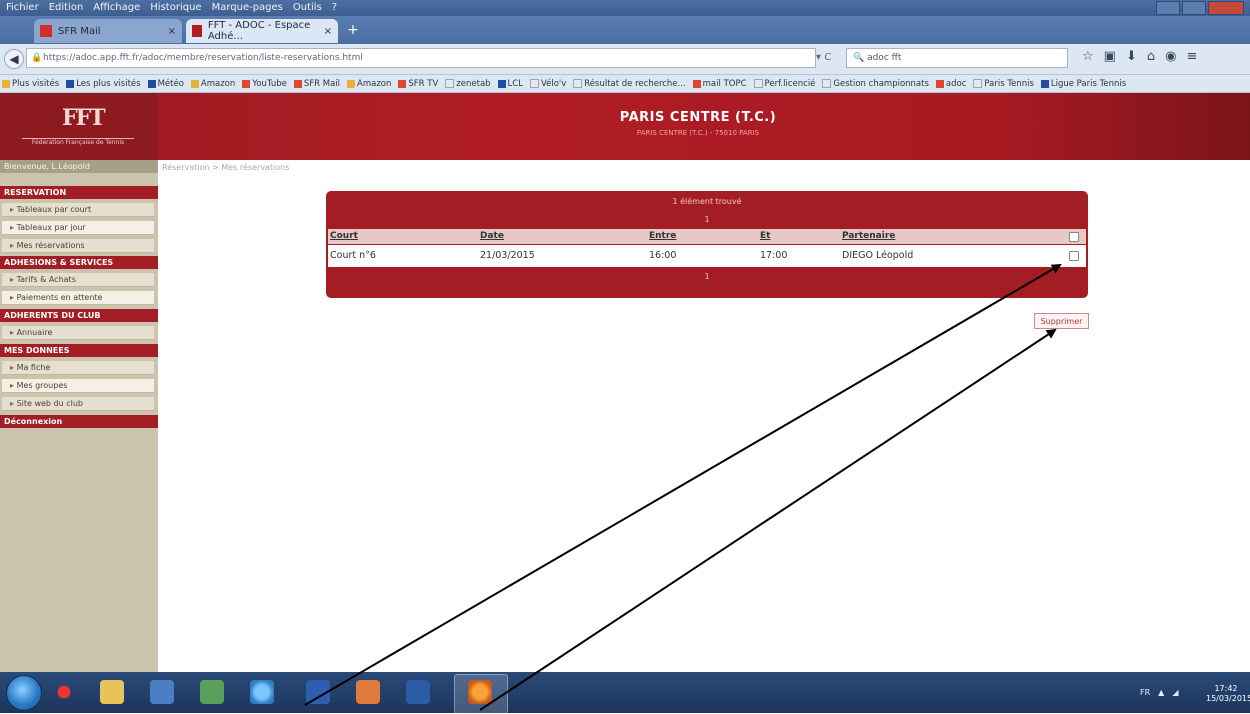  What do you see at coordinates (707, 236) in the screenshot?
I see `table-header-row` at bounding box center [707, 236].